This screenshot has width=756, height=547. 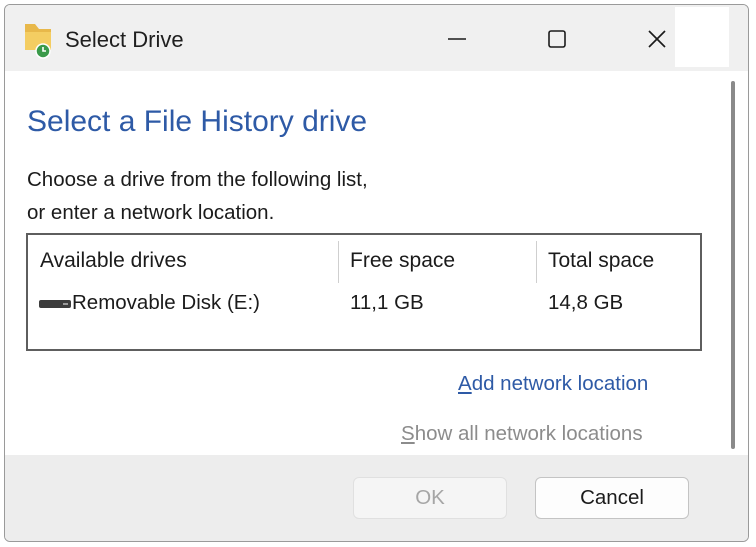 What do you see at coordinates (151, 212) in the screenshot?
I see `instruction-line-2: or enter a network location.` at bounding box center [151, 212].